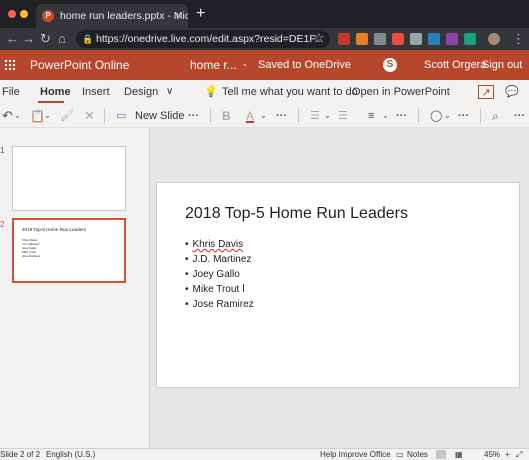 Image resolution: width=529 pixels, height=460 pixels. Describe the element at coordinates (319, 38) in the screenshot. I see `bookmark-star-icon: ☆` at that location.